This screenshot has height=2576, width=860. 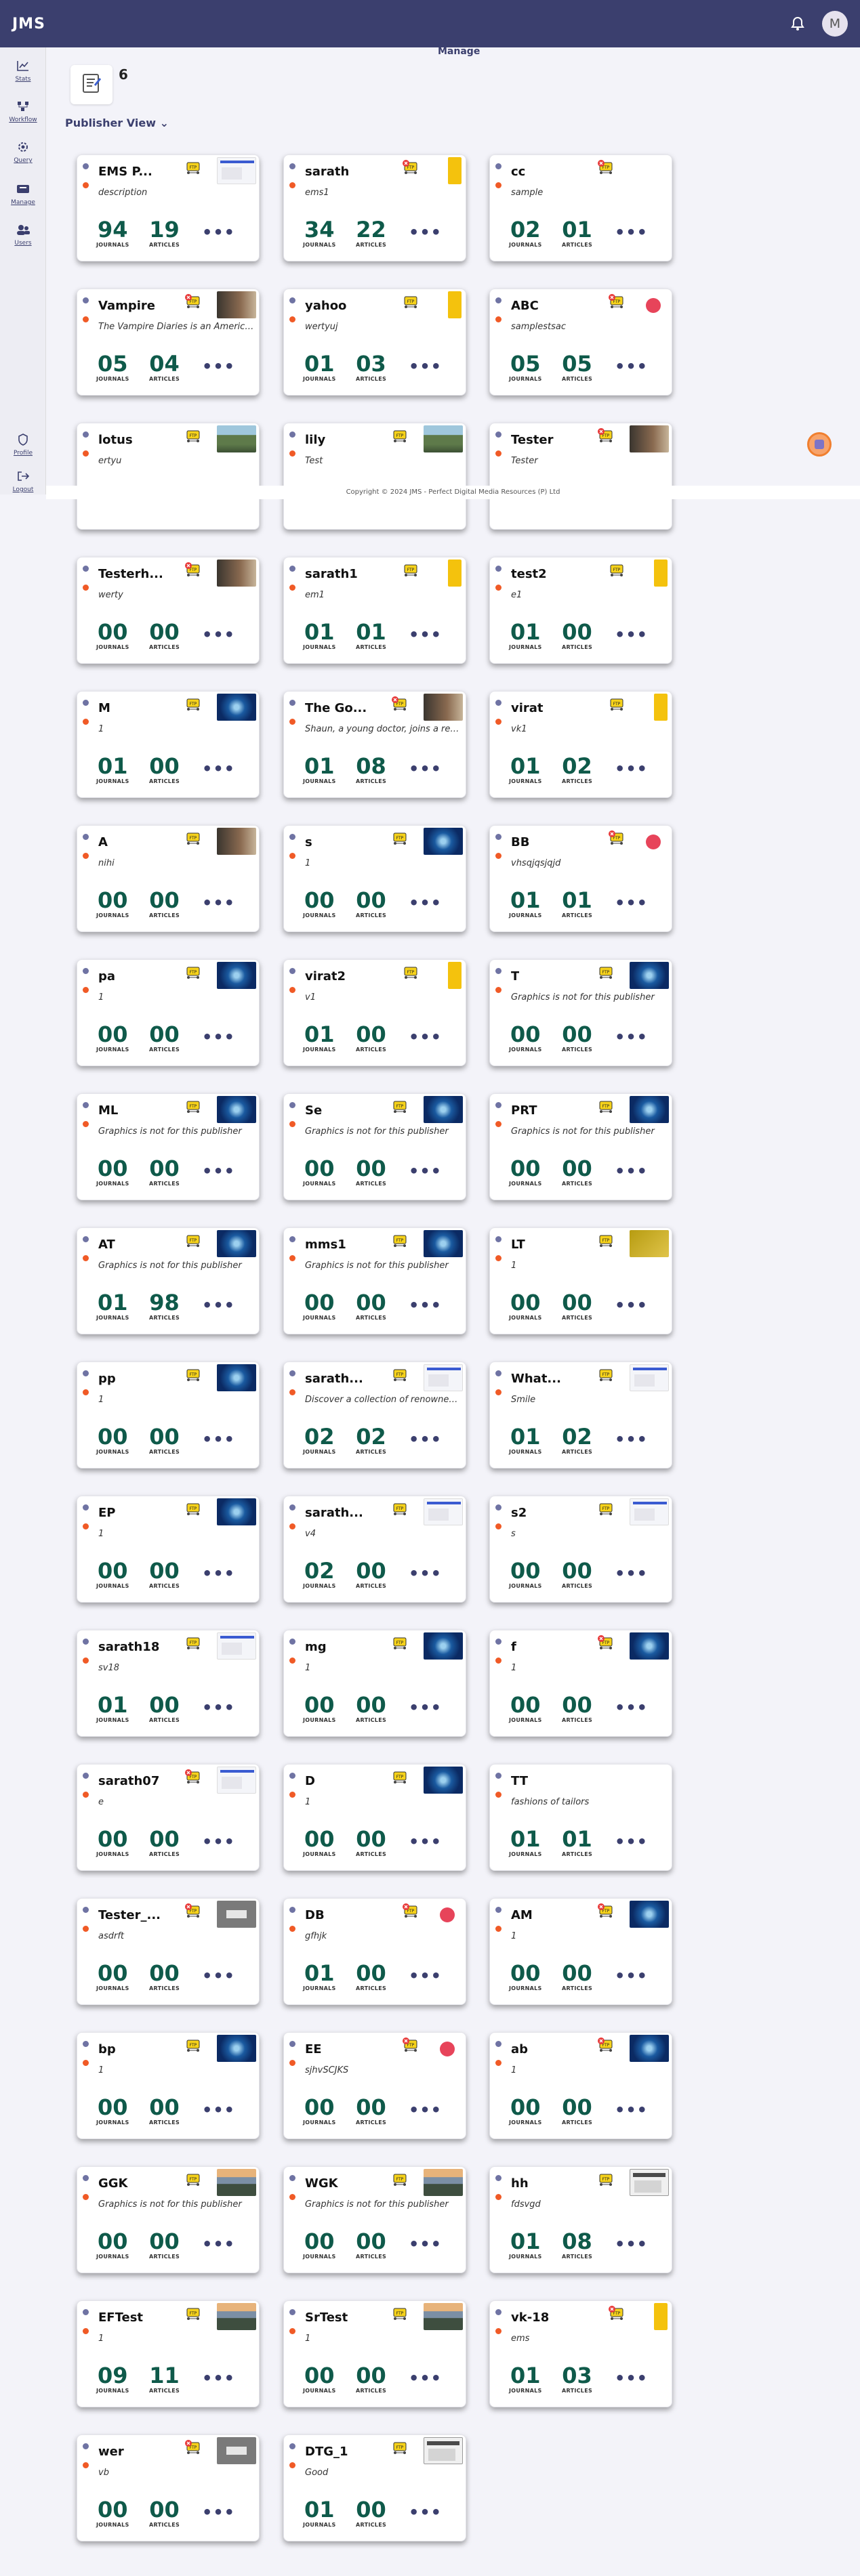 What do you see at coordinates (371, 1440) in the screenshot?
I see `articles-stat: 02 ARTICLES` at bounding box center [371, 1440].